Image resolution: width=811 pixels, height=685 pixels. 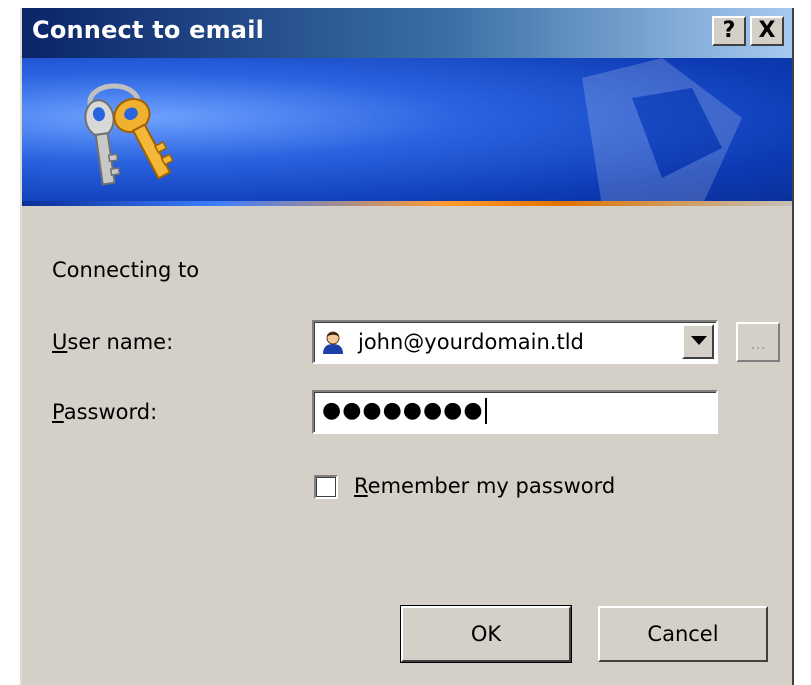 I want to click on cancel-button: Cancel, so click(x=683, y=634).